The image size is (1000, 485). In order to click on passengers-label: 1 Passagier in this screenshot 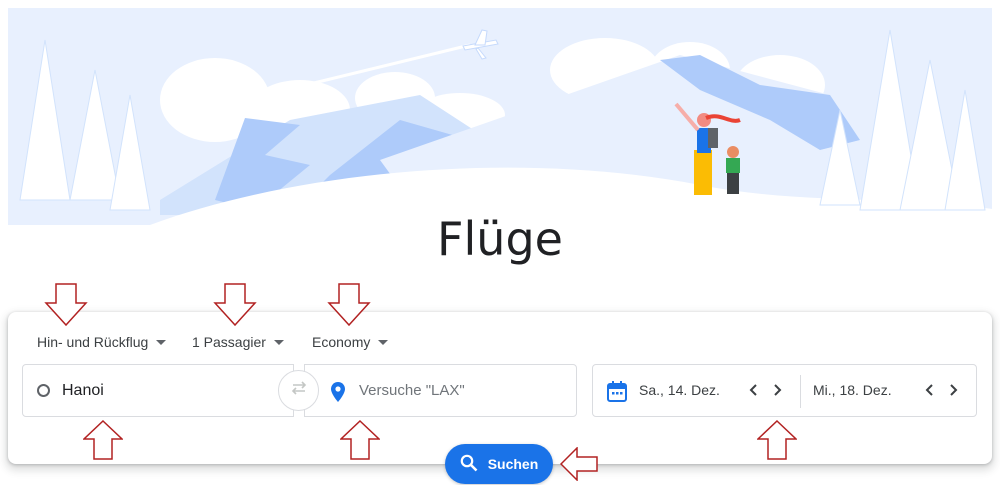, I will do `click(229, 342)`.